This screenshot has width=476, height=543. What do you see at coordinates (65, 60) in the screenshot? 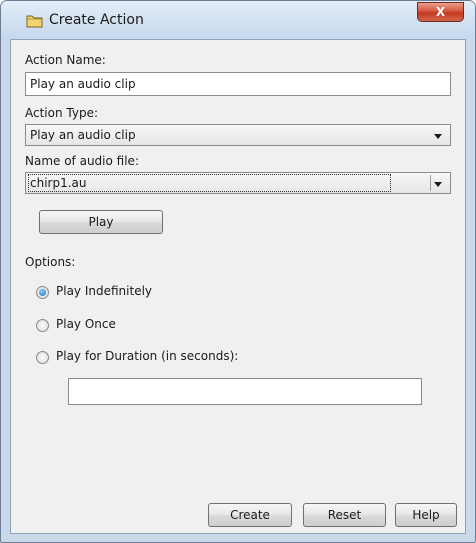
I see `action-name-label: Action Name:` at bounding box center [65, 60].